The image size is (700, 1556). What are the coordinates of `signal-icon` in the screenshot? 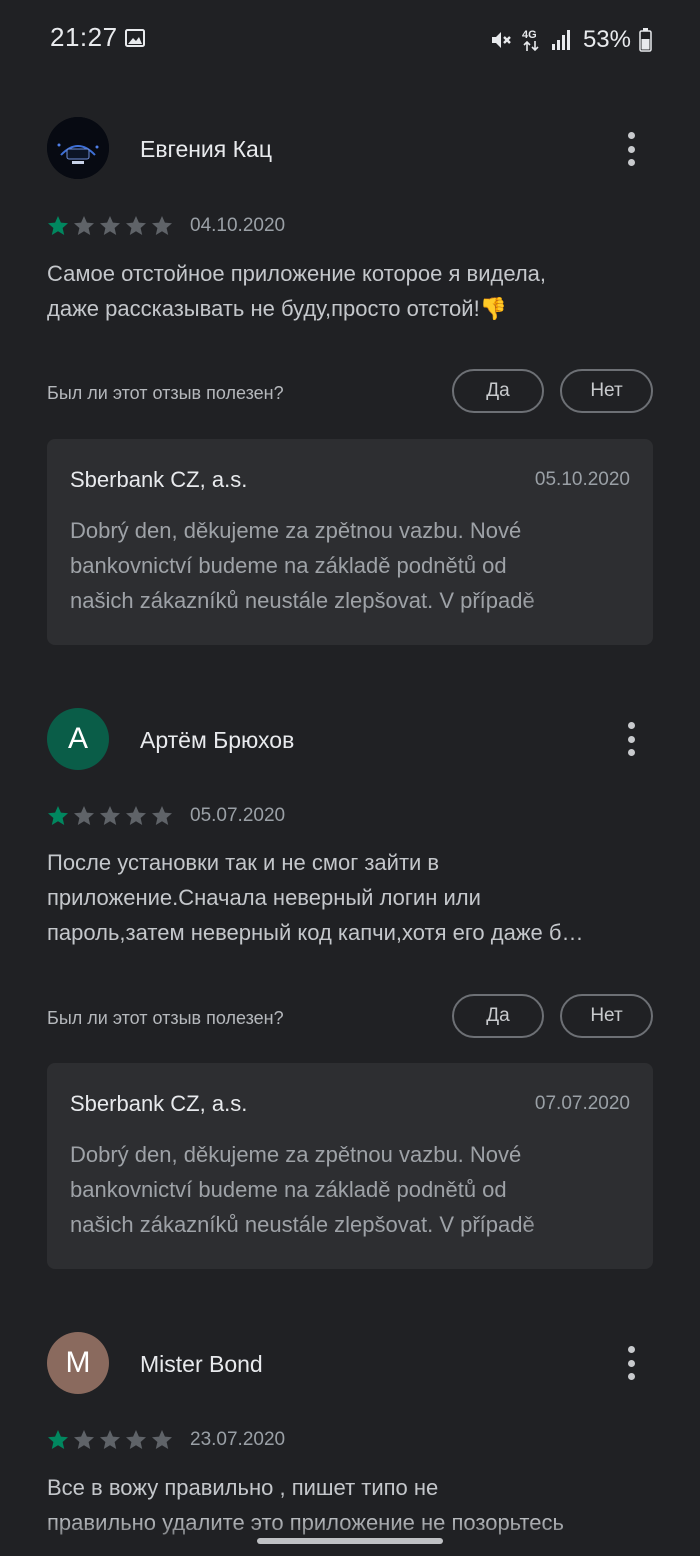 It's located at (560, 40).